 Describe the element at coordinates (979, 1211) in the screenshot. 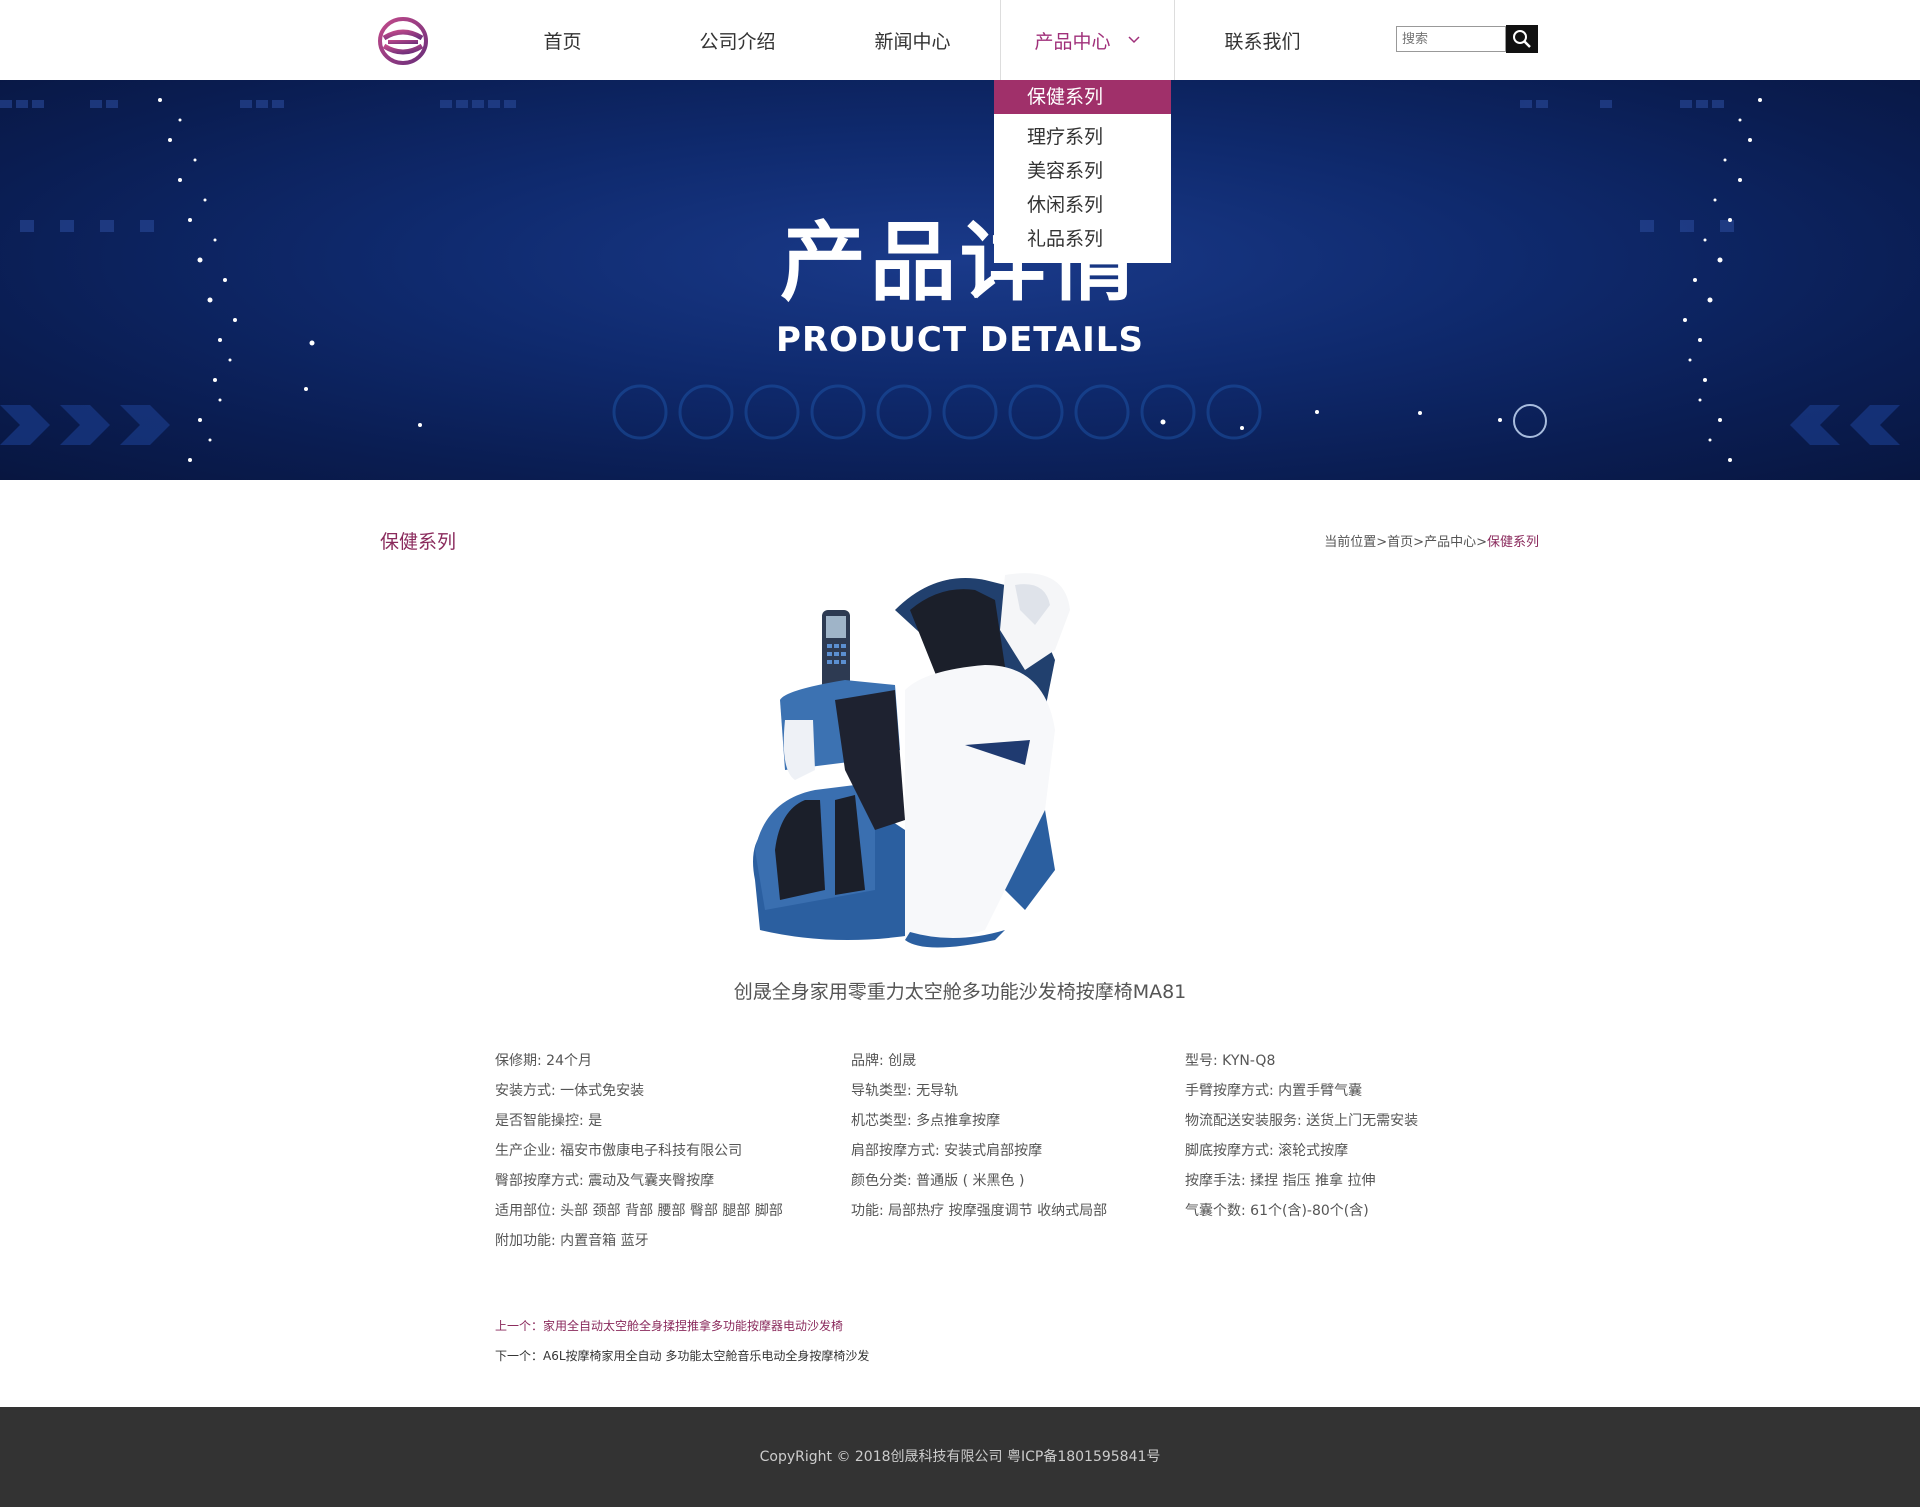

I see `spec-item: 功能: 局部热疗 按摩强度调节 收纳式局部` at that location.